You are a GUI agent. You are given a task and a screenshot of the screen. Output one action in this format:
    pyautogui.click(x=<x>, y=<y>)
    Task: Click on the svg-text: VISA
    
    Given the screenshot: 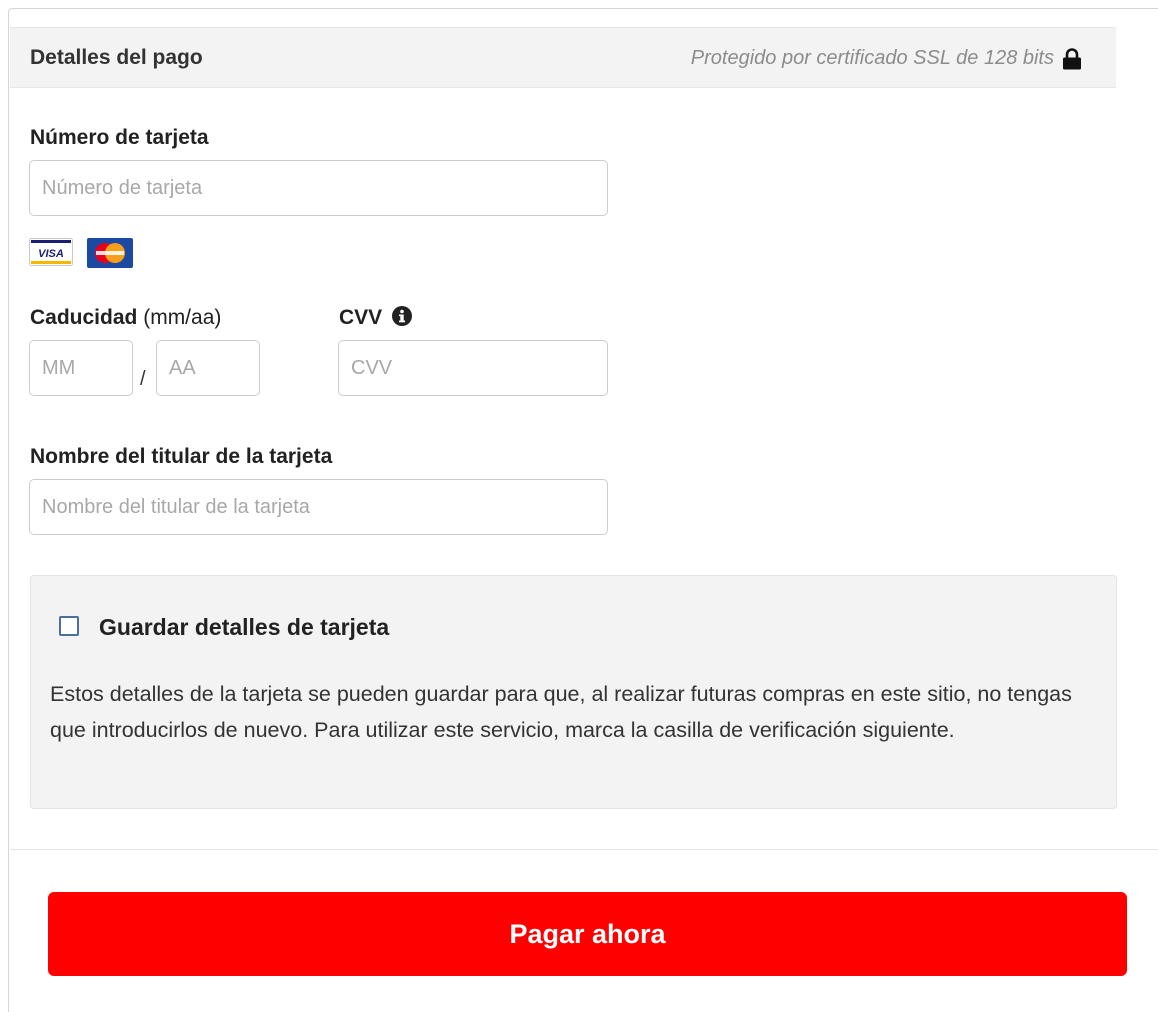 What is the action you would take?
    pyautogui.click(x=51, y=254)
    